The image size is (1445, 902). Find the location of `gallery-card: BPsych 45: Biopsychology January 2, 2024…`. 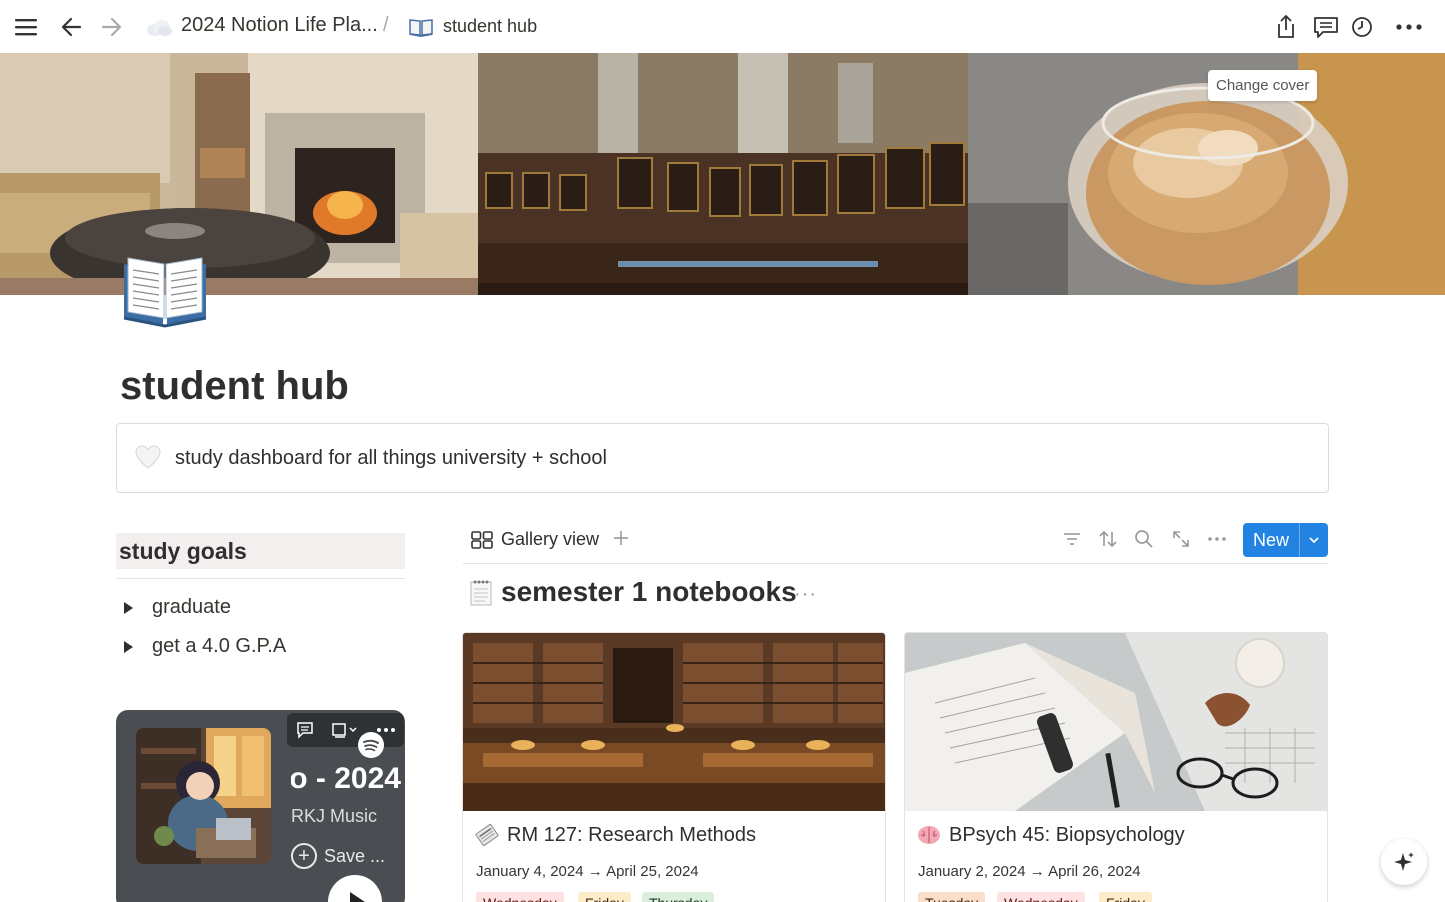

gallery-card: BPsych 45: Biopsychology January 2, 2024… is located at coordinates (1116, 767).